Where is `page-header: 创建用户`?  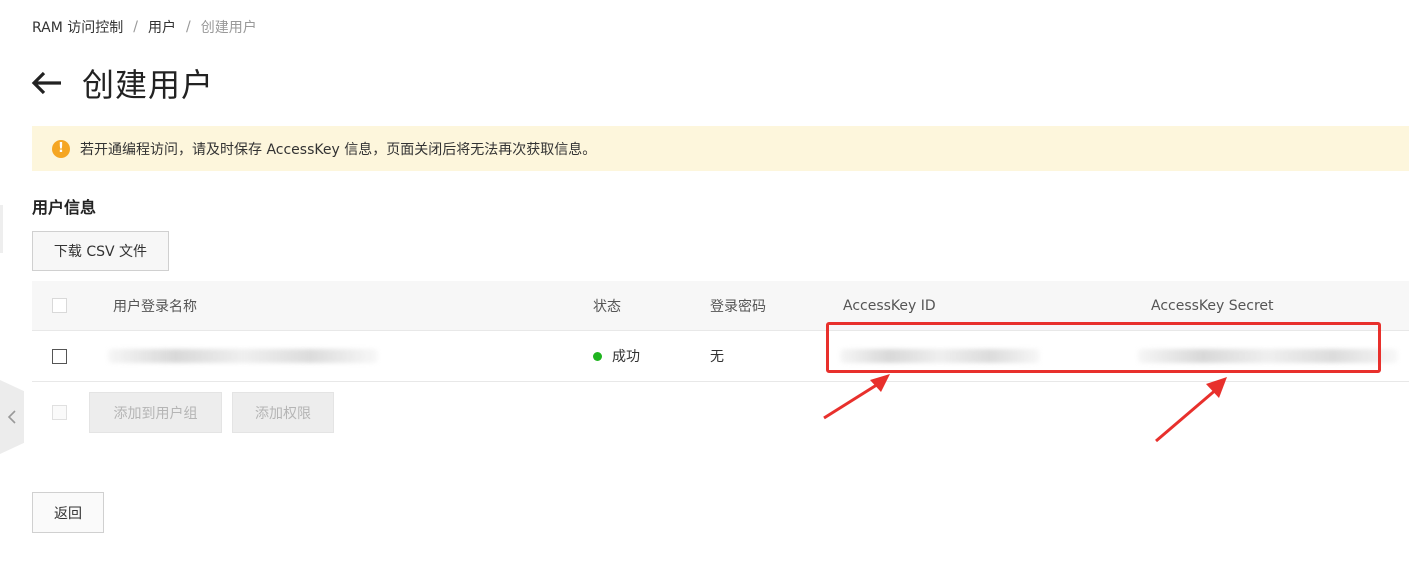 page-header: 创建用户 is located at coordinates (122, 83).